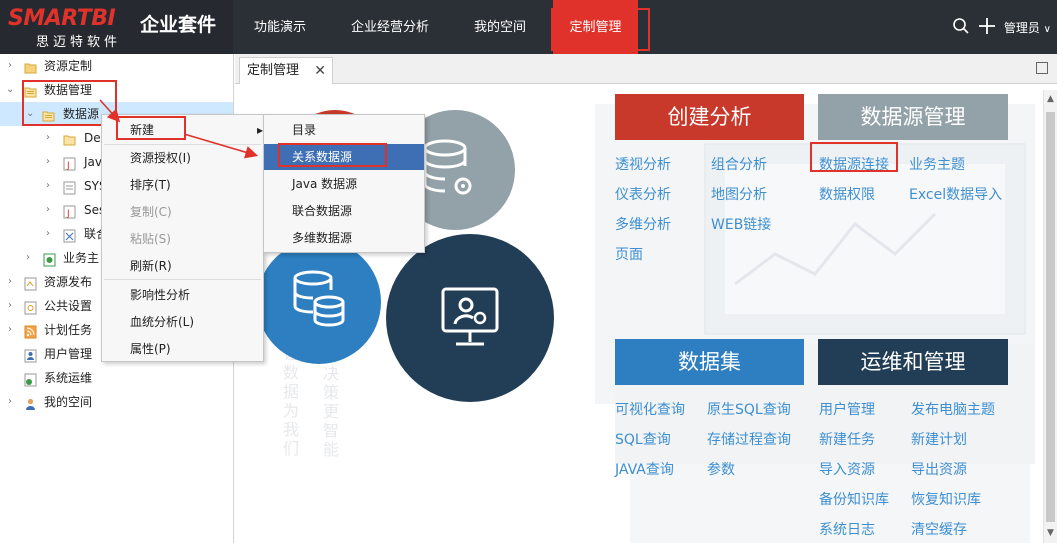 The height and width of the screenshot is (543, 1057). Describe the element at coordinates (179, 129) in the screenshot. I see `annotation-arrows` at that location.